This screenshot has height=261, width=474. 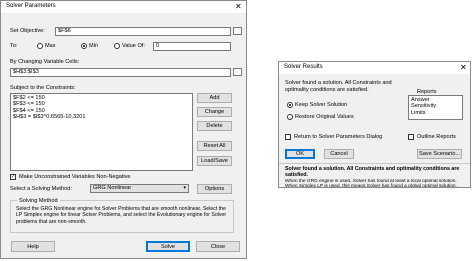 I want to click on ok-button: OK, so click(x=300, y=154).